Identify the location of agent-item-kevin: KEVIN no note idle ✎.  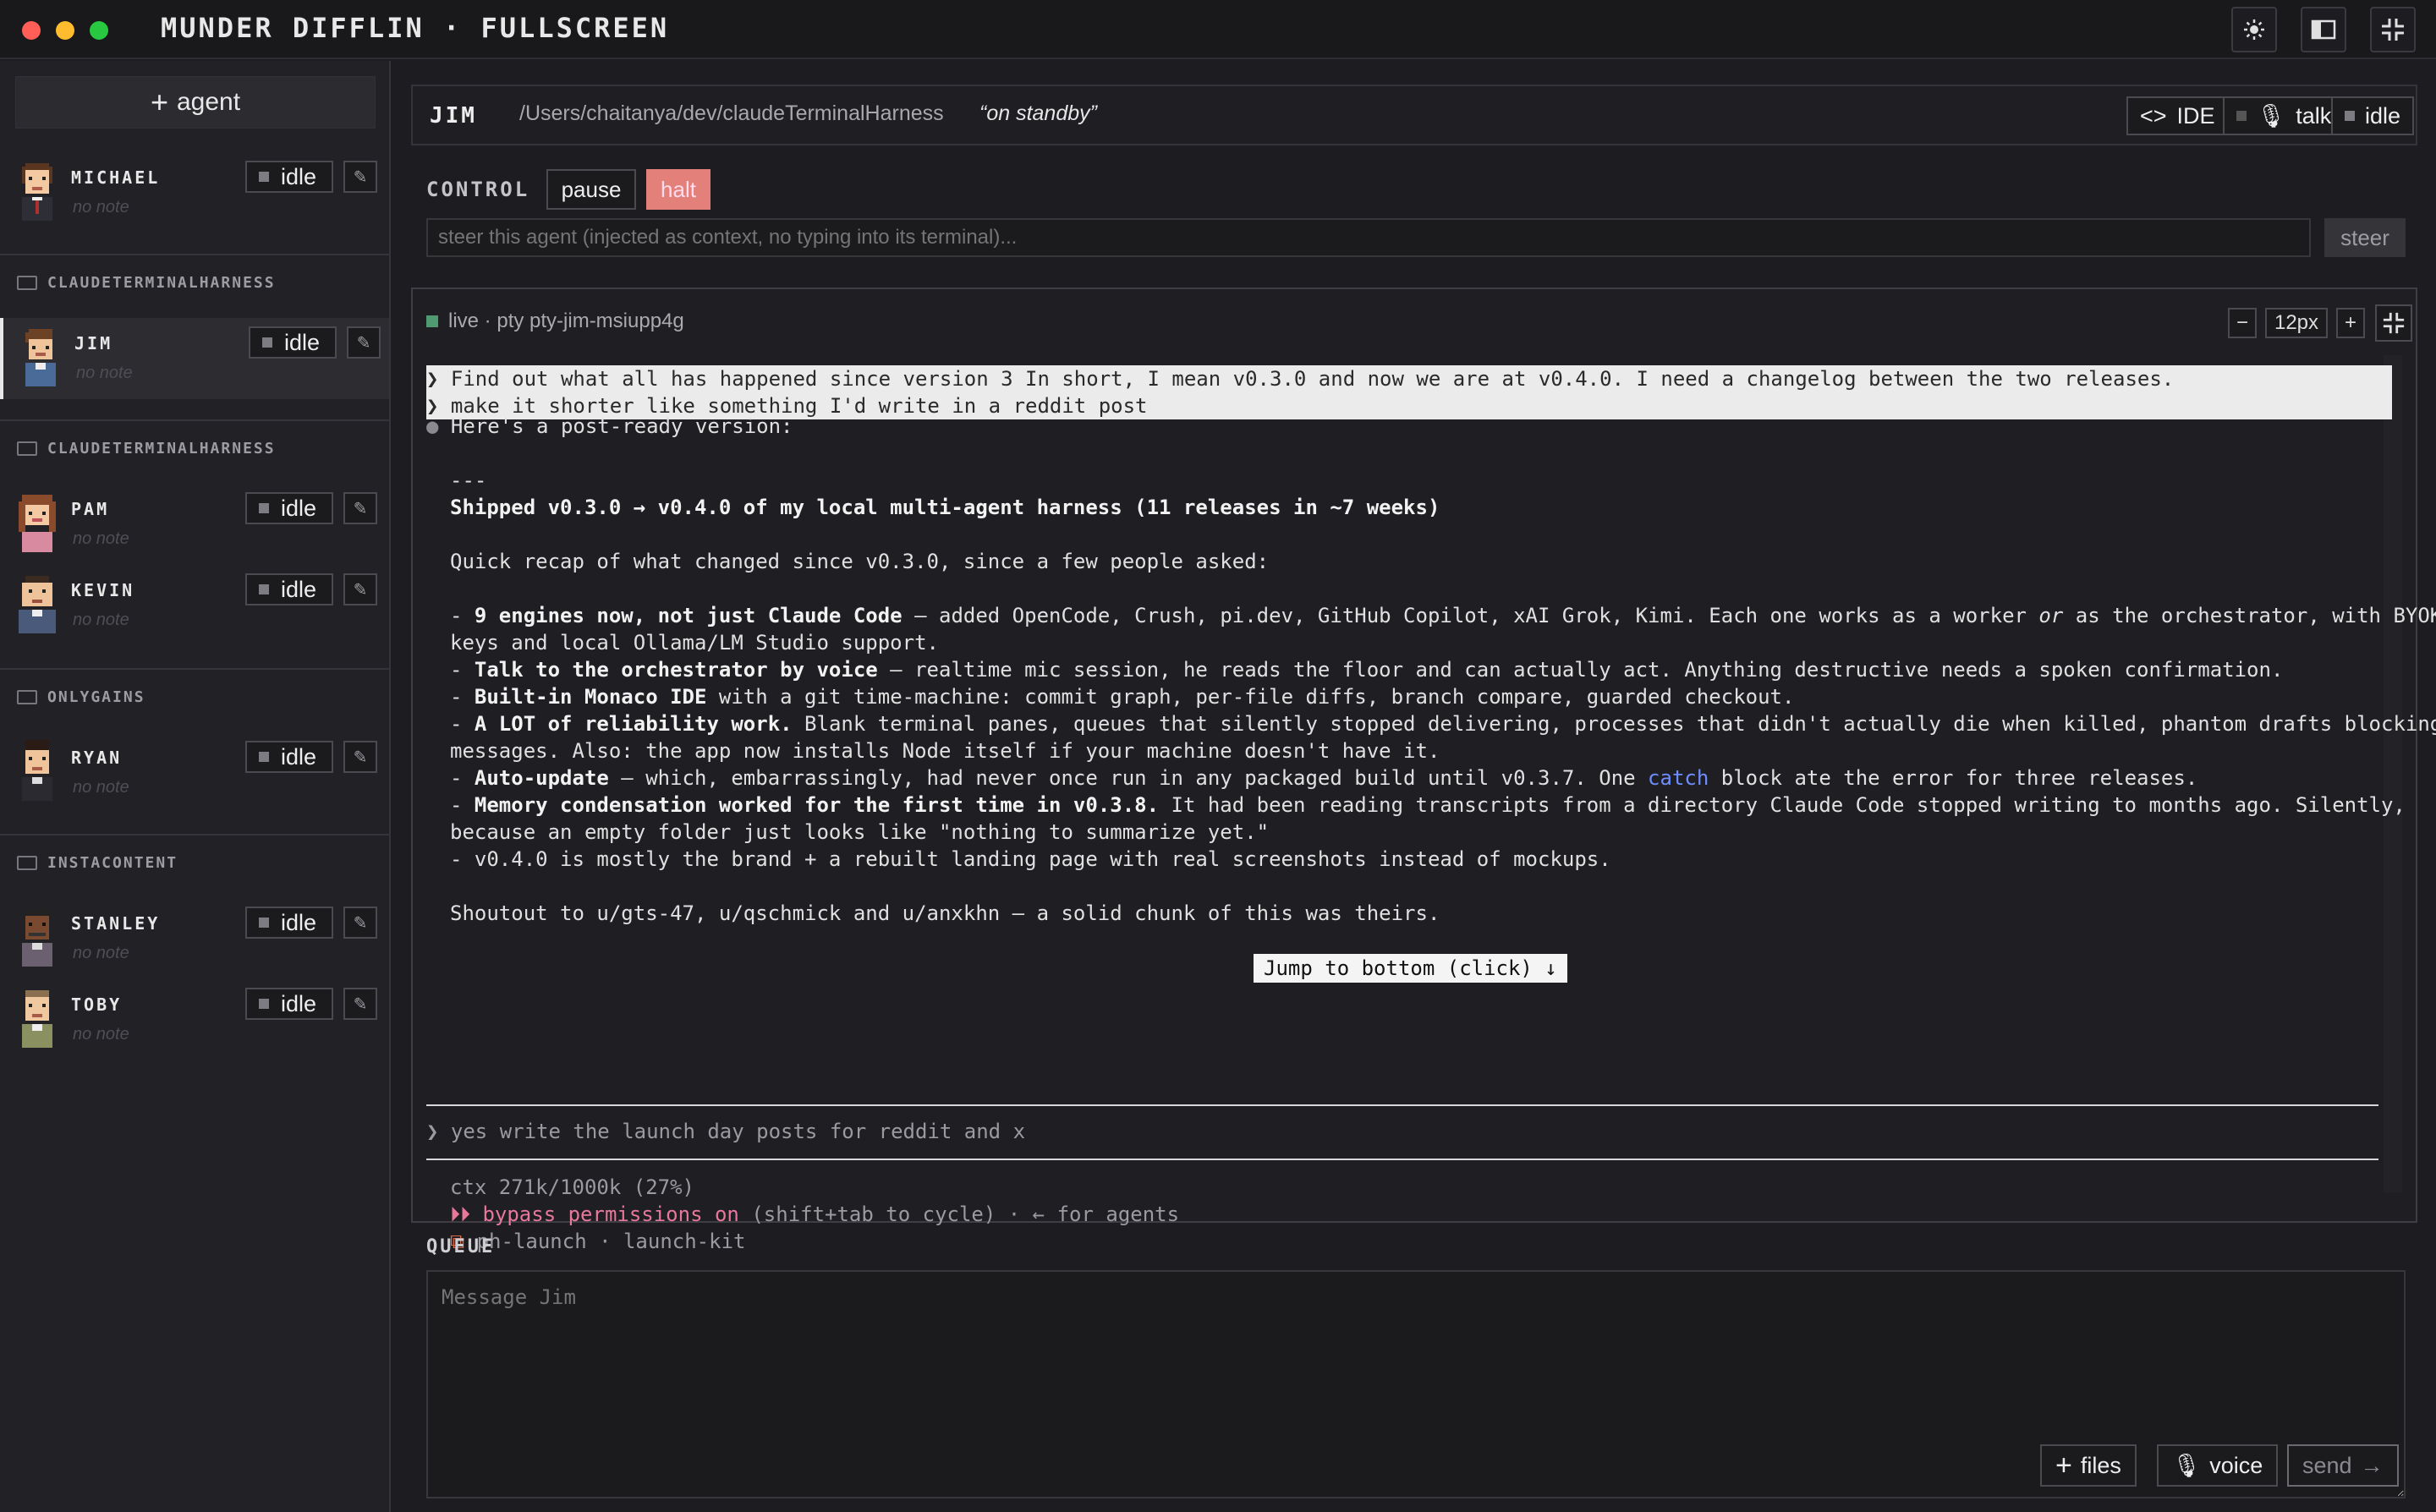
(194, 605).